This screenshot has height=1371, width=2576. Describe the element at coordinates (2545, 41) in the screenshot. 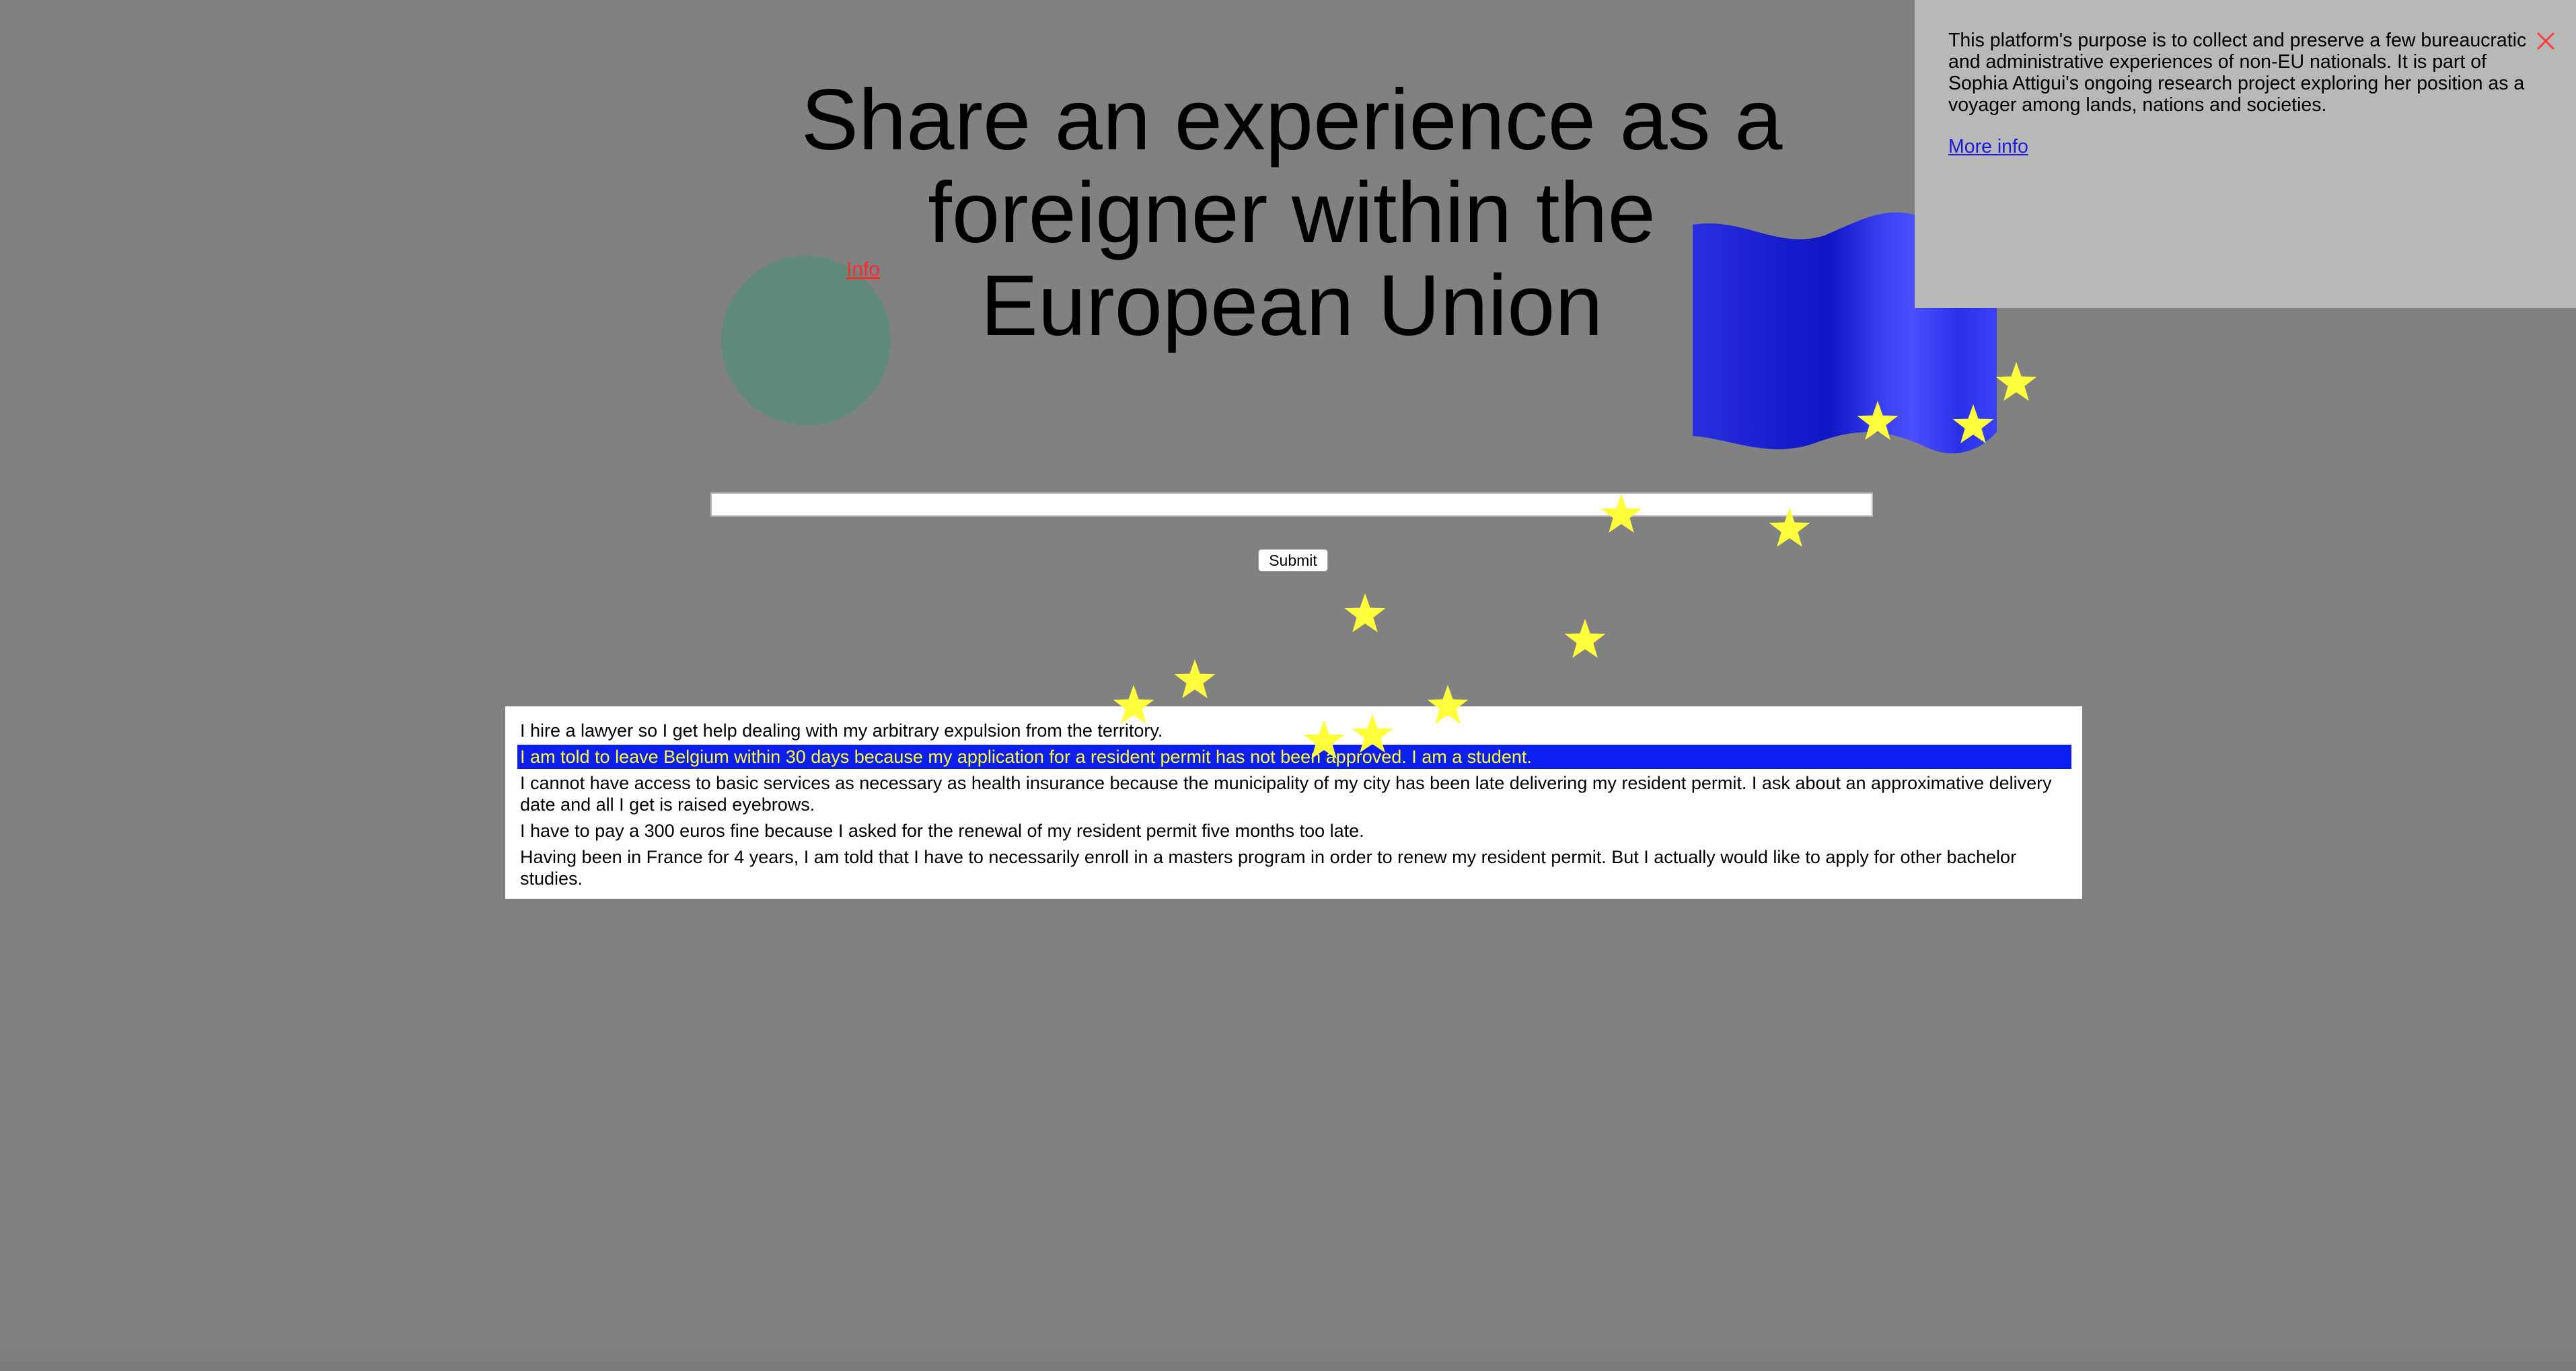

I see `close-icon` at that location.